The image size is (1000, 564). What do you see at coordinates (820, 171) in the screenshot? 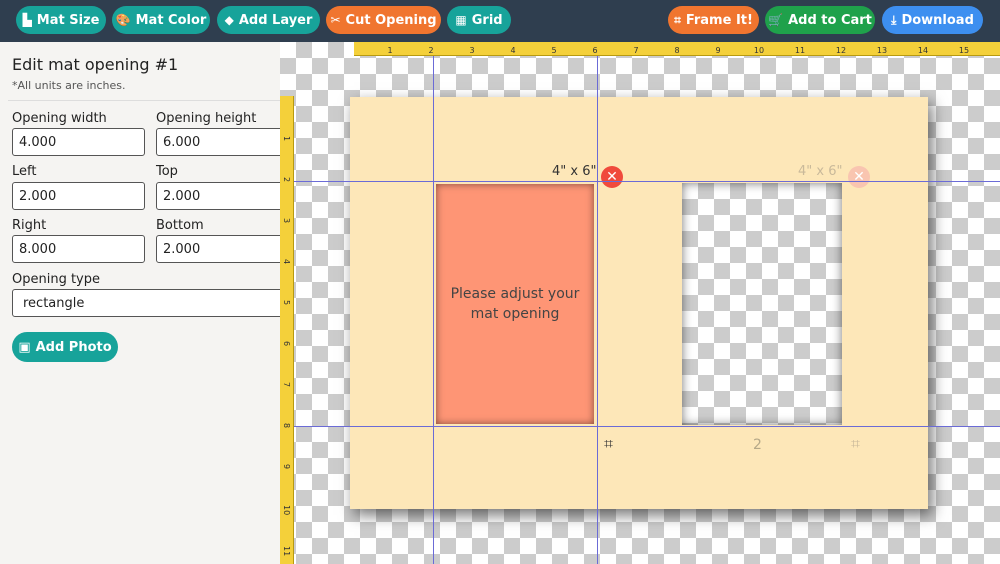
I see `opening-2-dimension: 4" x 6"` at bounding box center [820, 171].